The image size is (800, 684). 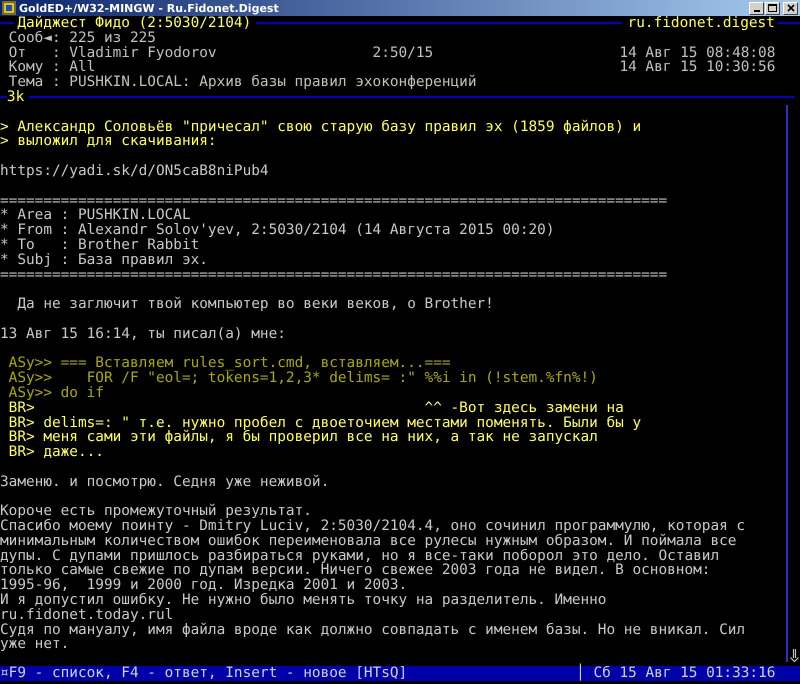 I want to click on maximize-icon, so click(x=772, y=8).